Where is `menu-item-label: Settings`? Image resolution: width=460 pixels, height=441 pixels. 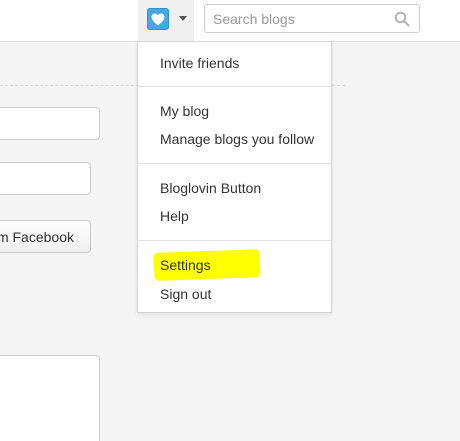 menu-item-label: Settings is located at coordinates (185, 265).